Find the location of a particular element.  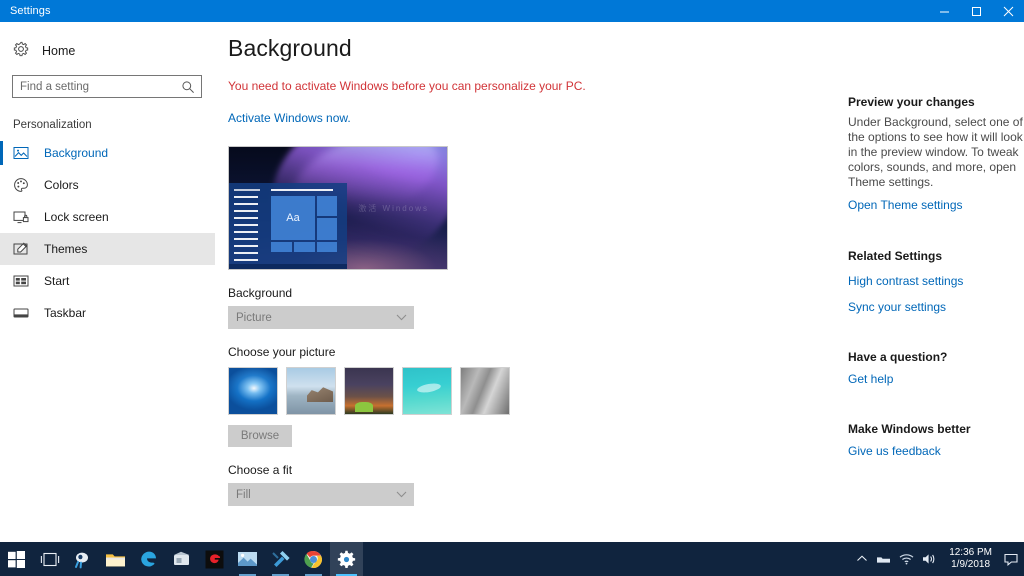

taskbar-icon-list is located at coordinates (181, 559).